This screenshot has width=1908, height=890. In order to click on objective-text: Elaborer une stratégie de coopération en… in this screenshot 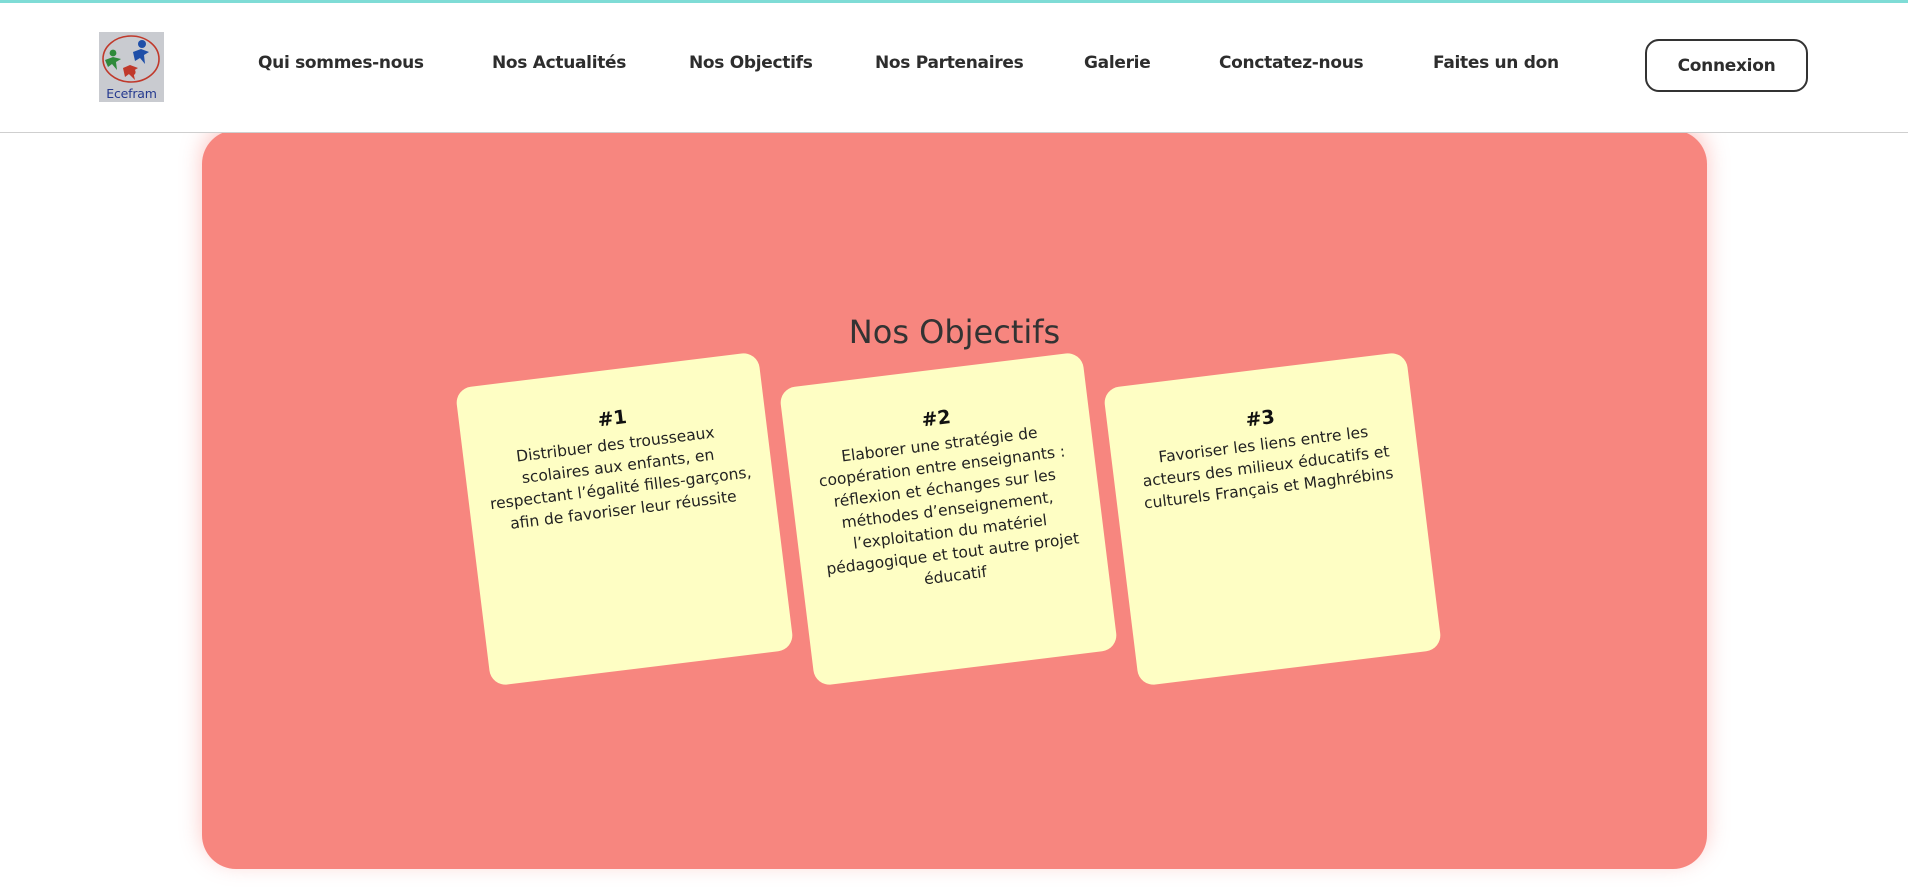, I will do `click(949, 506)`.